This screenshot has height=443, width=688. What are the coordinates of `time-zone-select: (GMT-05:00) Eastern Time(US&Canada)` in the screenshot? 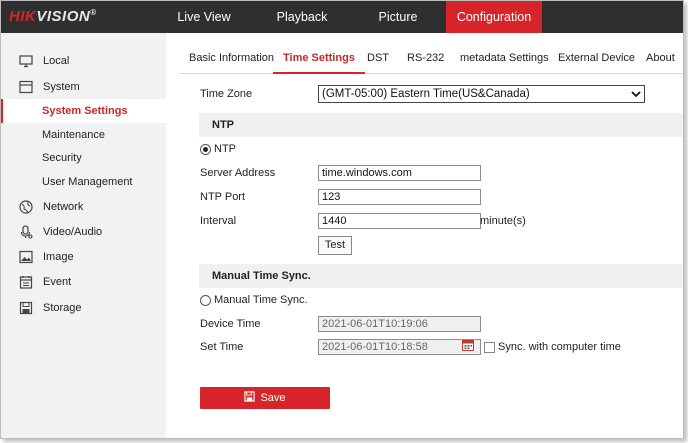 It's located at (481, 94).